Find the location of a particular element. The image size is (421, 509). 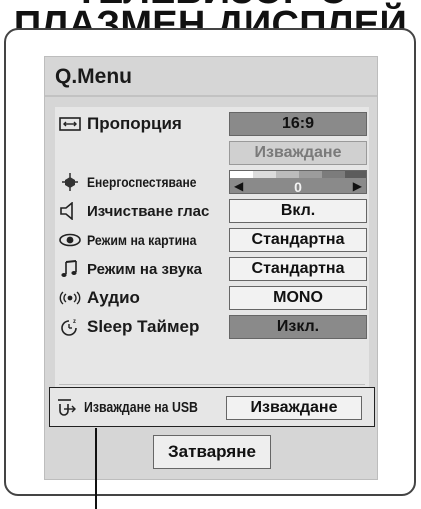

sound-mode-label: Режим на звука is located at coordinates (144, 269).